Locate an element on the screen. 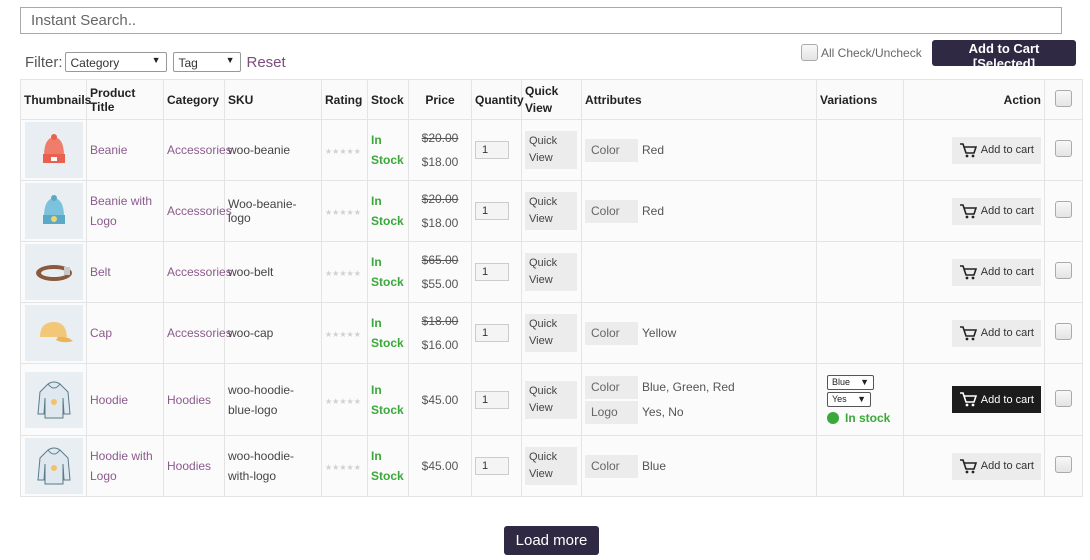  attribute-value: Red is located at coordinates (653, 150).